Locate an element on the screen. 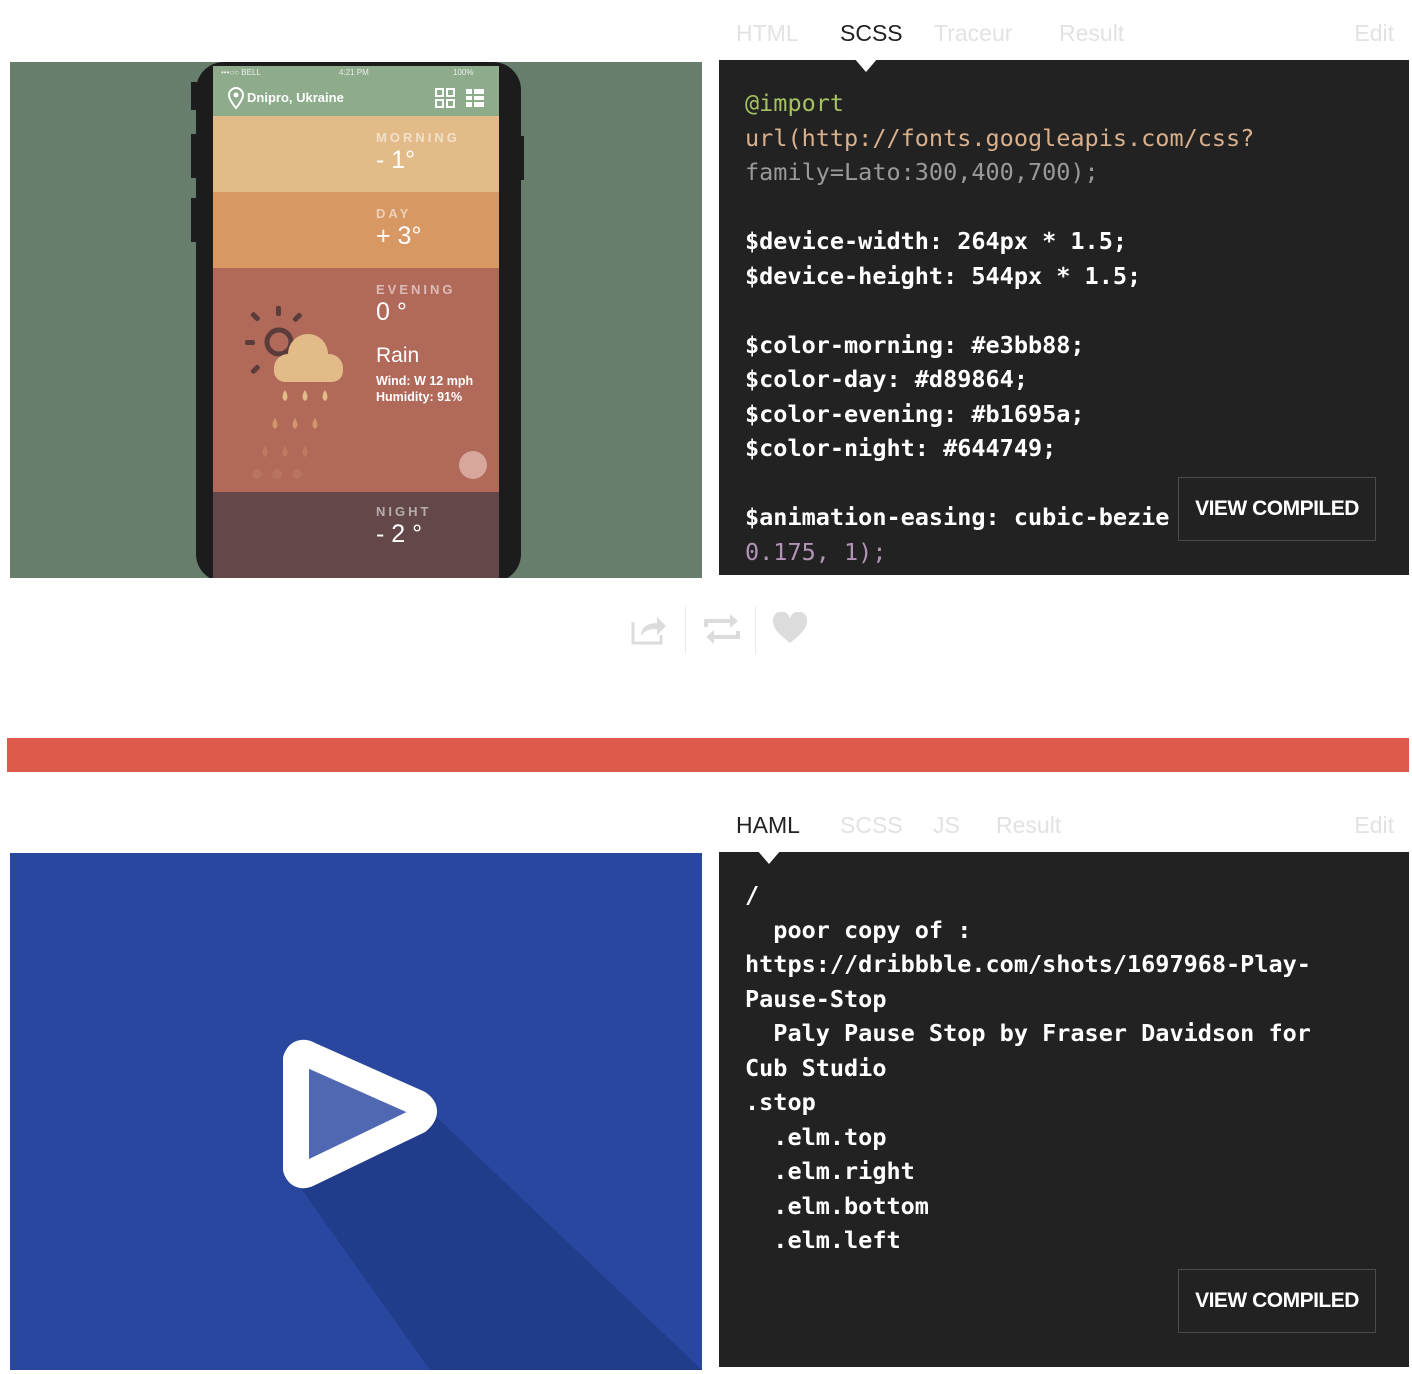 This screenshot has height=1374, width=1412. code-line: $color-night: #644749; is located at coordinates (901, 448).